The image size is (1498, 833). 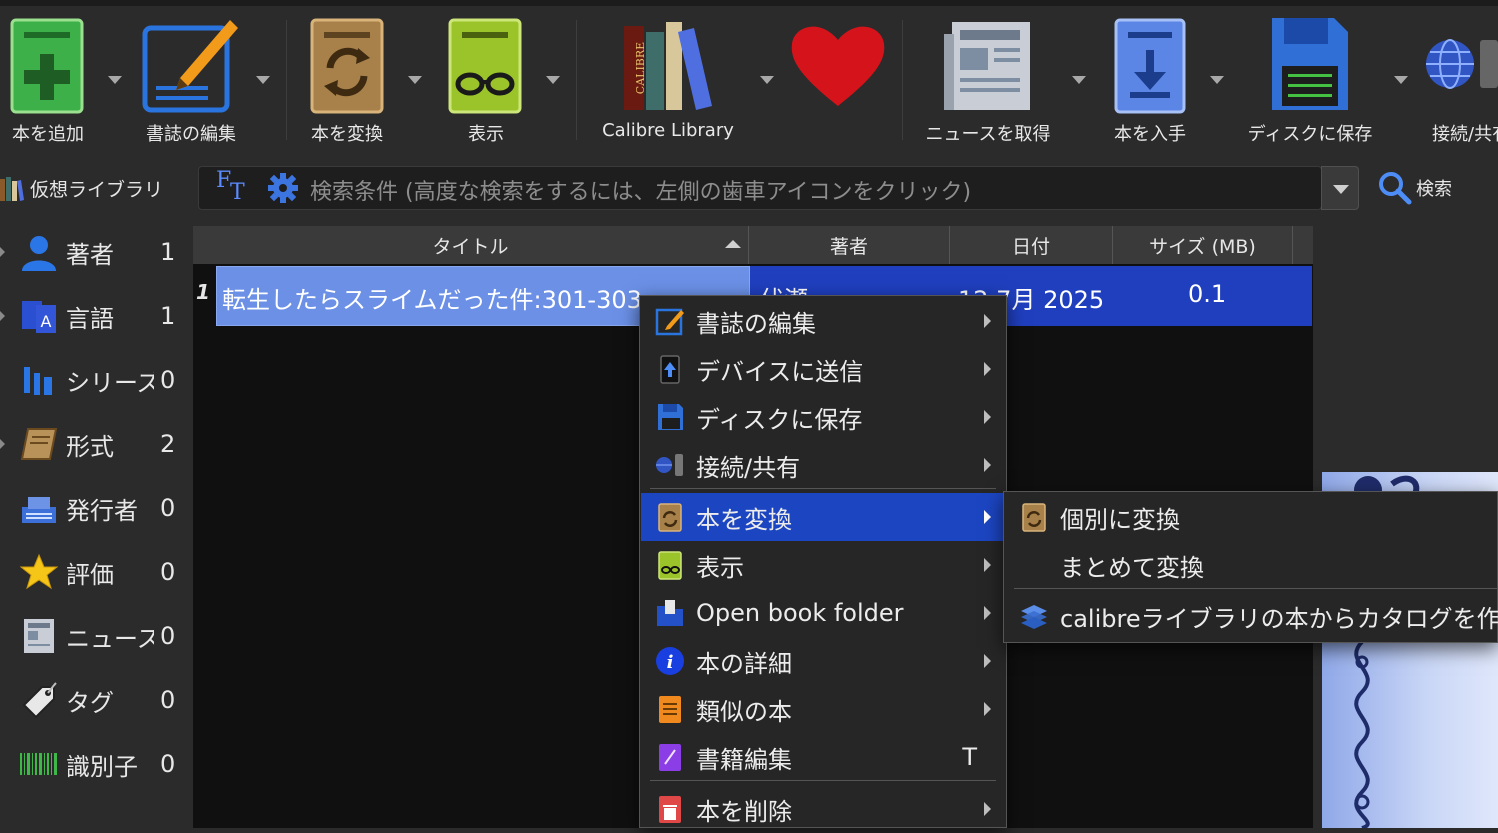 What do you see at coordinates (283, 188) in the screenshot?
I see `advanced-search-gear-icon` at bounding box center [283, 188].